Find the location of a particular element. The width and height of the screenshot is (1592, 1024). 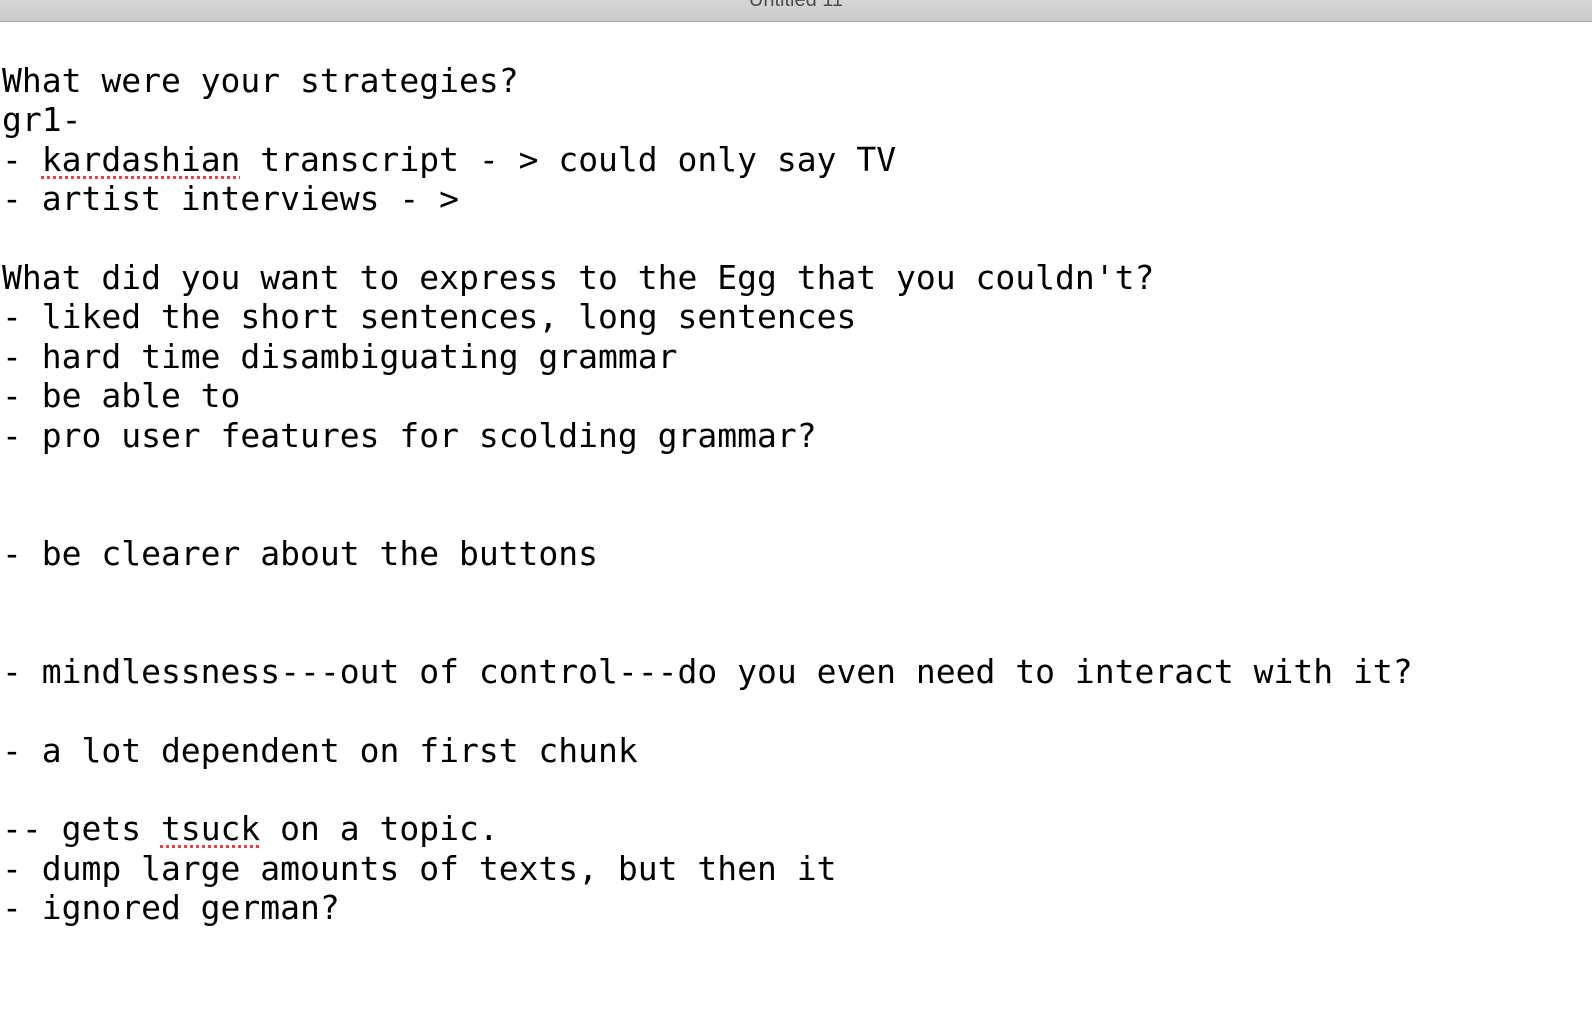

document-line: - hard time disambiguating grammar is located at coordinates (797, 356).